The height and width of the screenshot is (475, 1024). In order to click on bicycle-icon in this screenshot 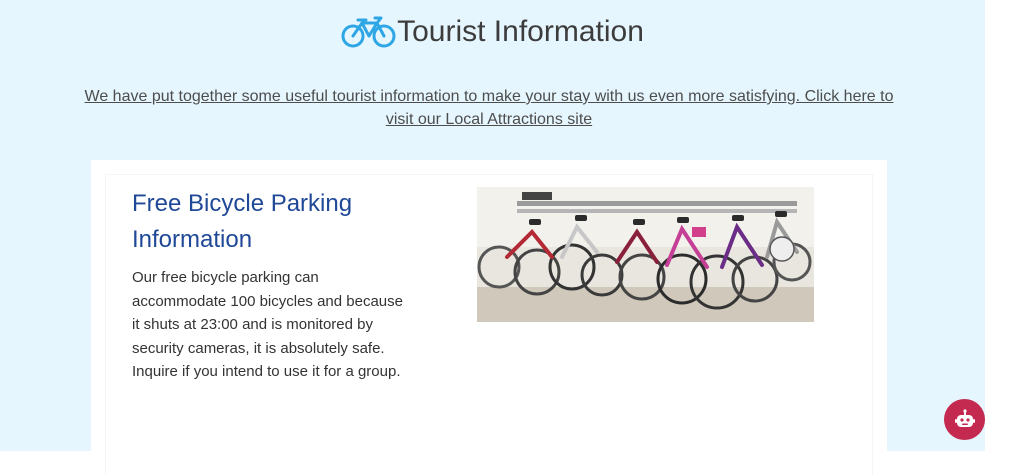, I will do `click(369, 32)`.